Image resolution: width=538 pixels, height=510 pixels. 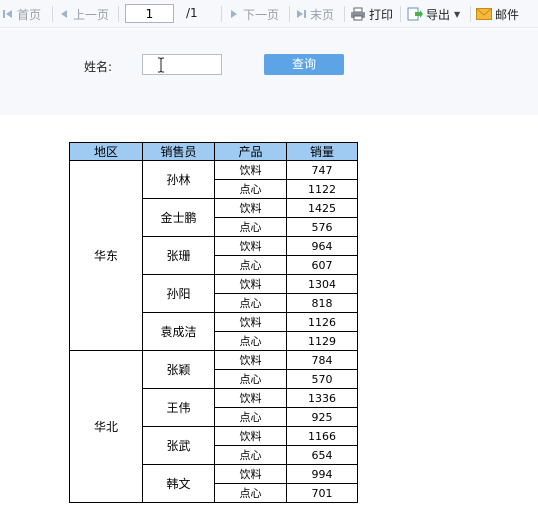 What do you see at coordinates (64, 14) in the screenshot?
I see `prev-page-icon` at bounding box center [64, 14].